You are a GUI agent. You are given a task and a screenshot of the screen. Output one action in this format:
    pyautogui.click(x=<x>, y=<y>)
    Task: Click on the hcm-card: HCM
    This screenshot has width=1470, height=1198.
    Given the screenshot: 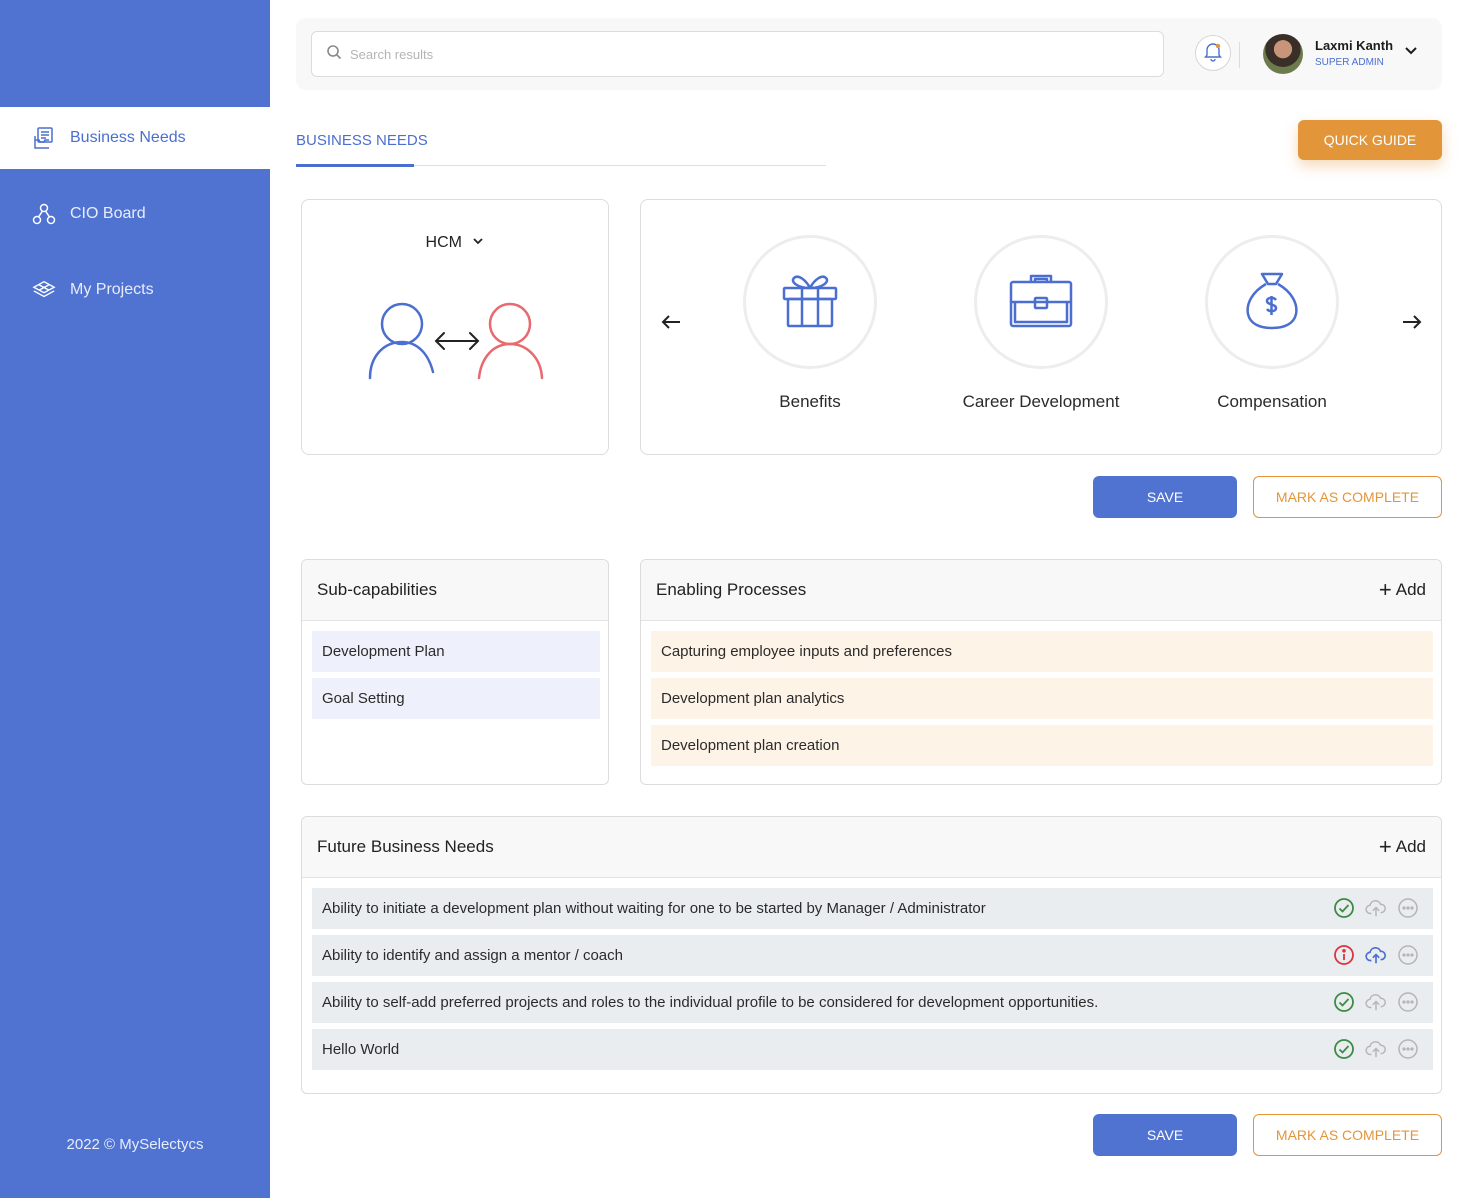 What is the action you would take?
    pyautogui.click(x=455, y=327)
    